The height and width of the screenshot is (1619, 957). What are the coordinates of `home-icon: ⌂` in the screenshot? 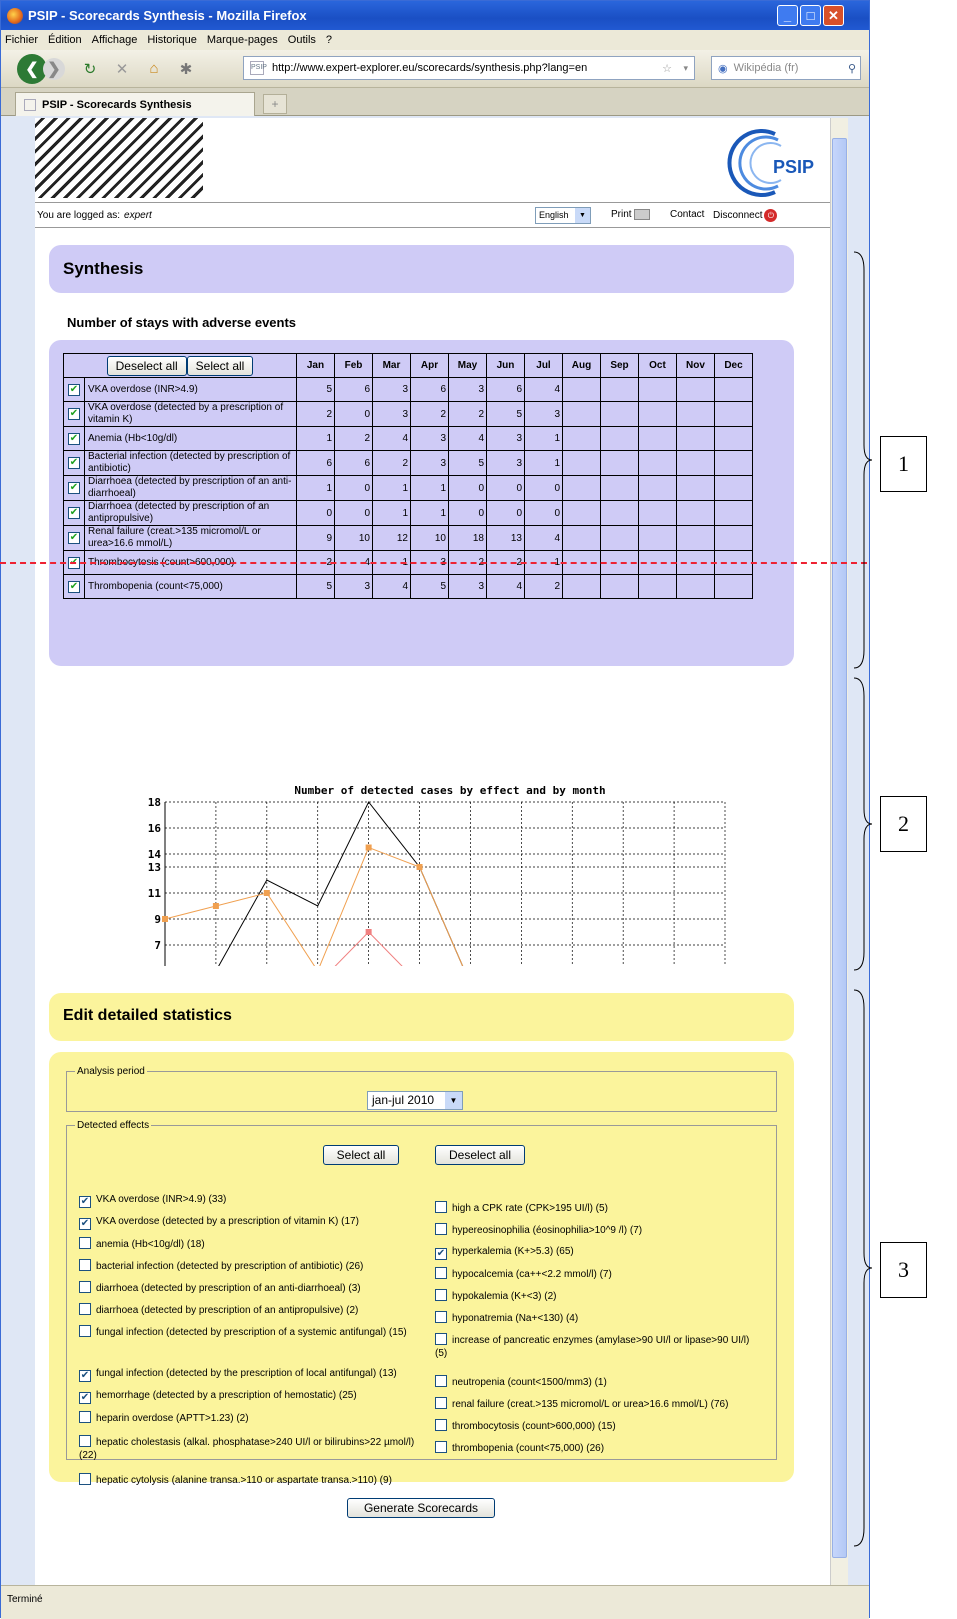 It's located at (154, 69).